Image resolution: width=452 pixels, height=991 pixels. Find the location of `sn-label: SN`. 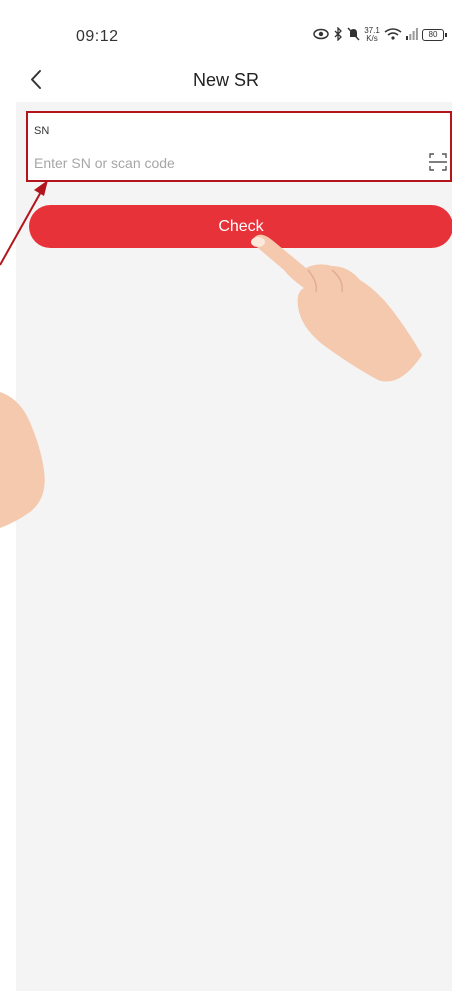

sn-label: SN is located at coordinates (42, 131).